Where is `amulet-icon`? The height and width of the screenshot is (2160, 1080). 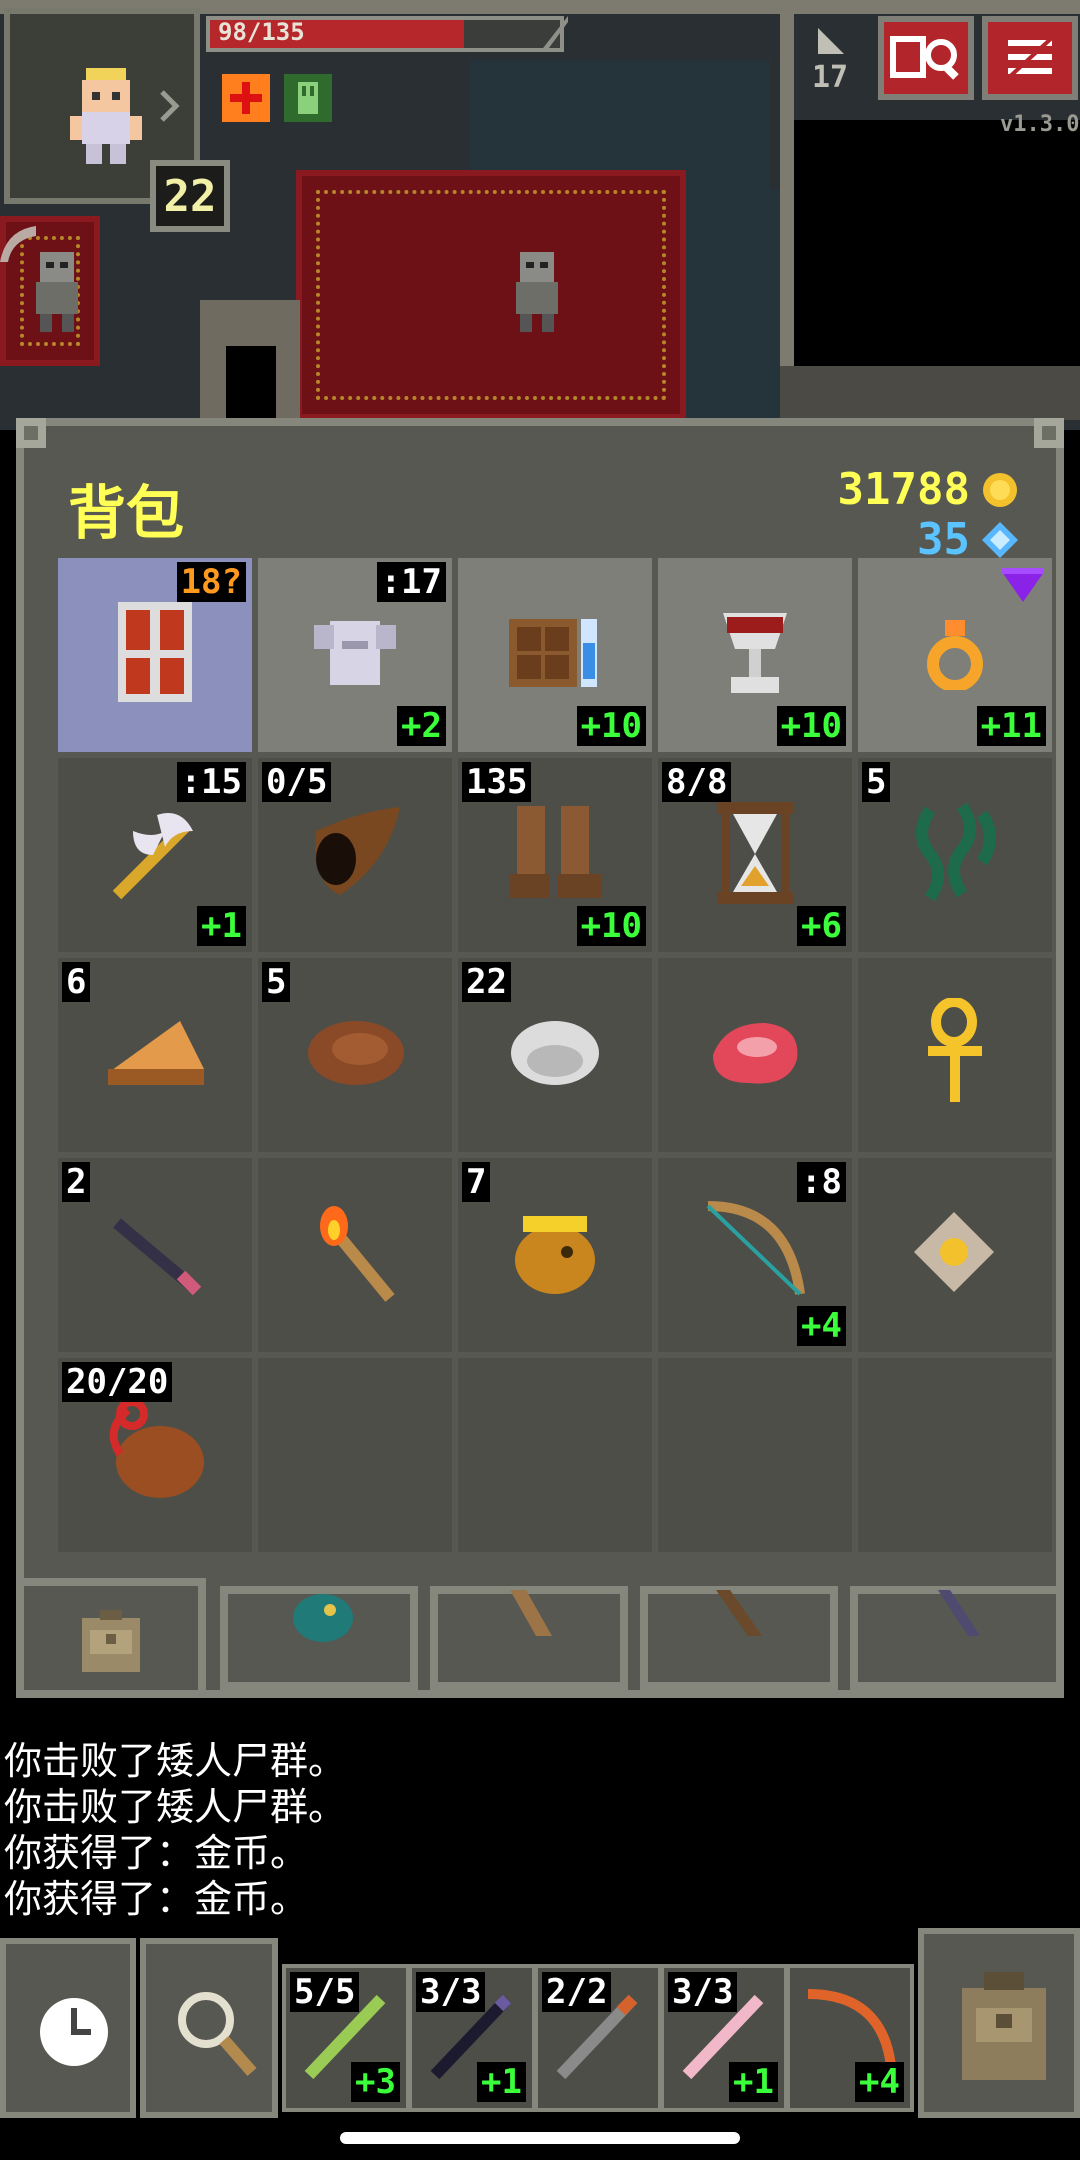
amulet-icon is located at coordinates (955, 1255).